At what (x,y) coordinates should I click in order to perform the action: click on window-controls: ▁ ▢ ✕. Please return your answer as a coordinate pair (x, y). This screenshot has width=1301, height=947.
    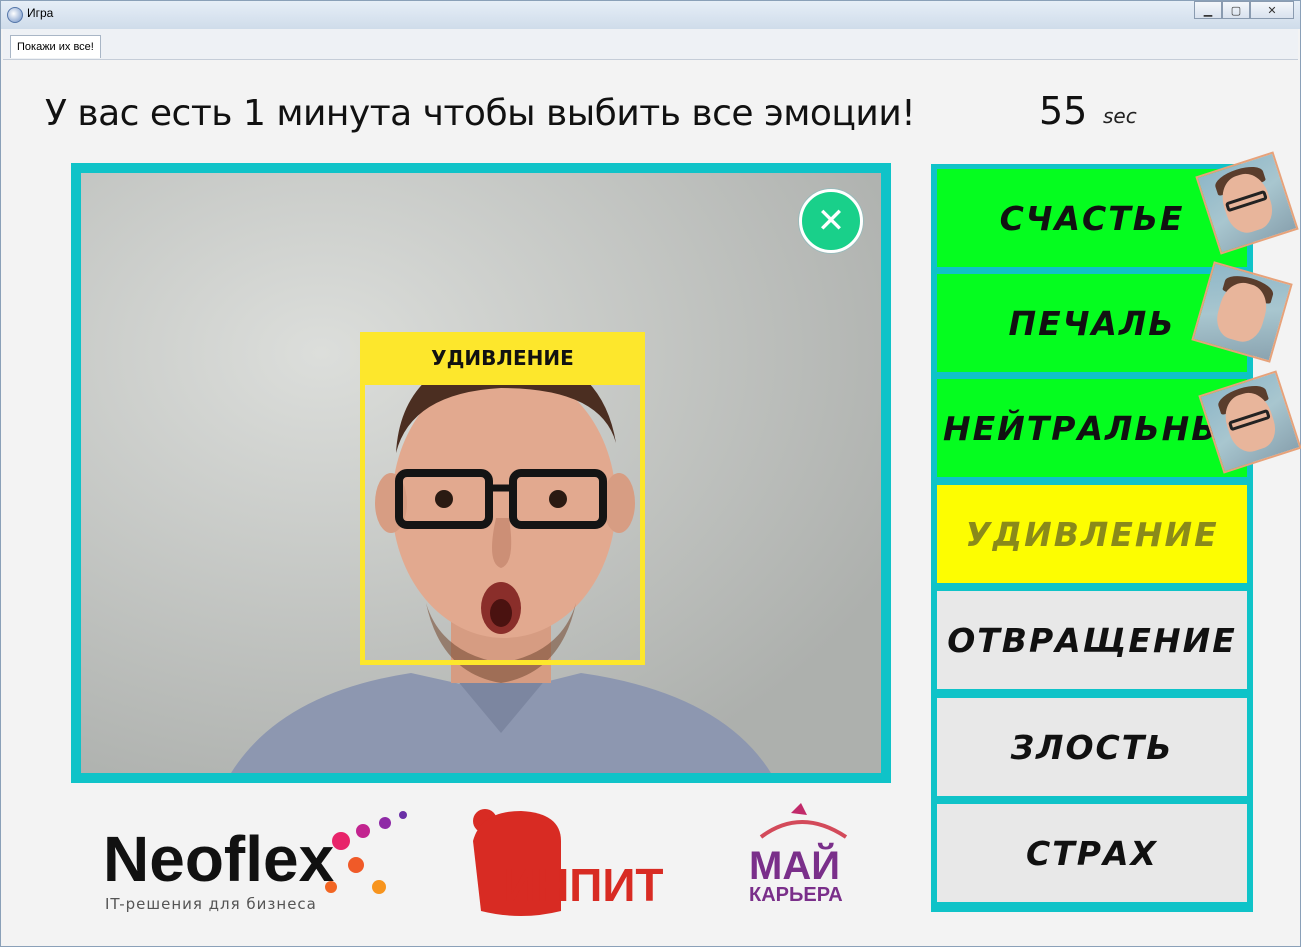
    Looking at the image, I should click on (1244, 10).